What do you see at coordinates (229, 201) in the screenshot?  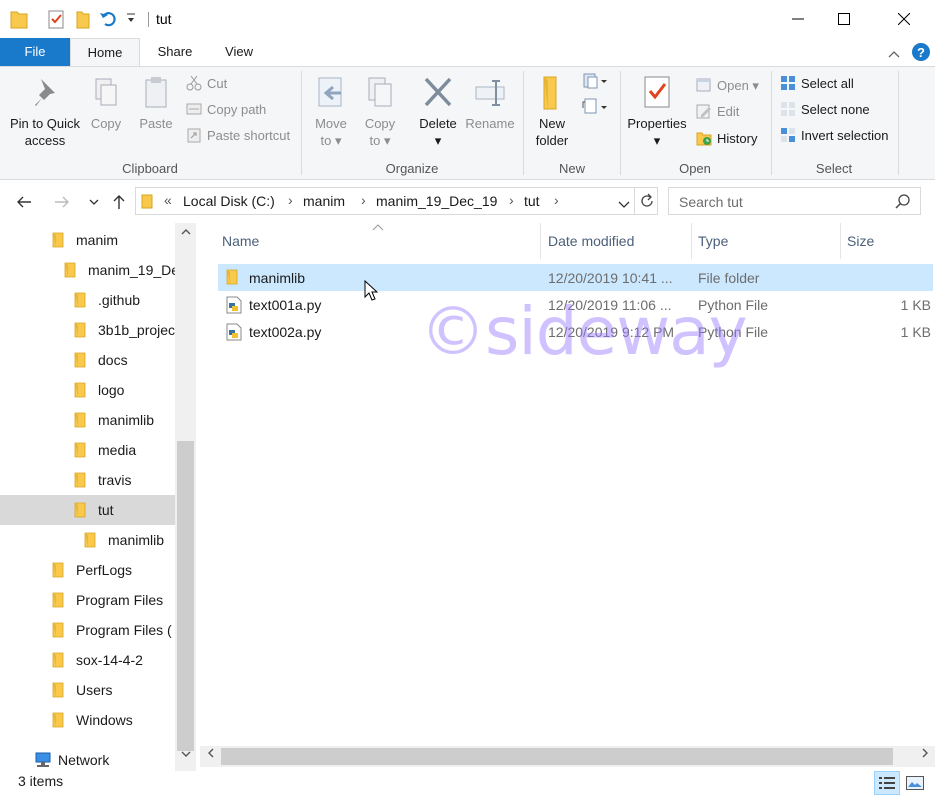 I see `breadcrumb-local-disk: Local Disk (C:)` at bounding box center [229, 201].